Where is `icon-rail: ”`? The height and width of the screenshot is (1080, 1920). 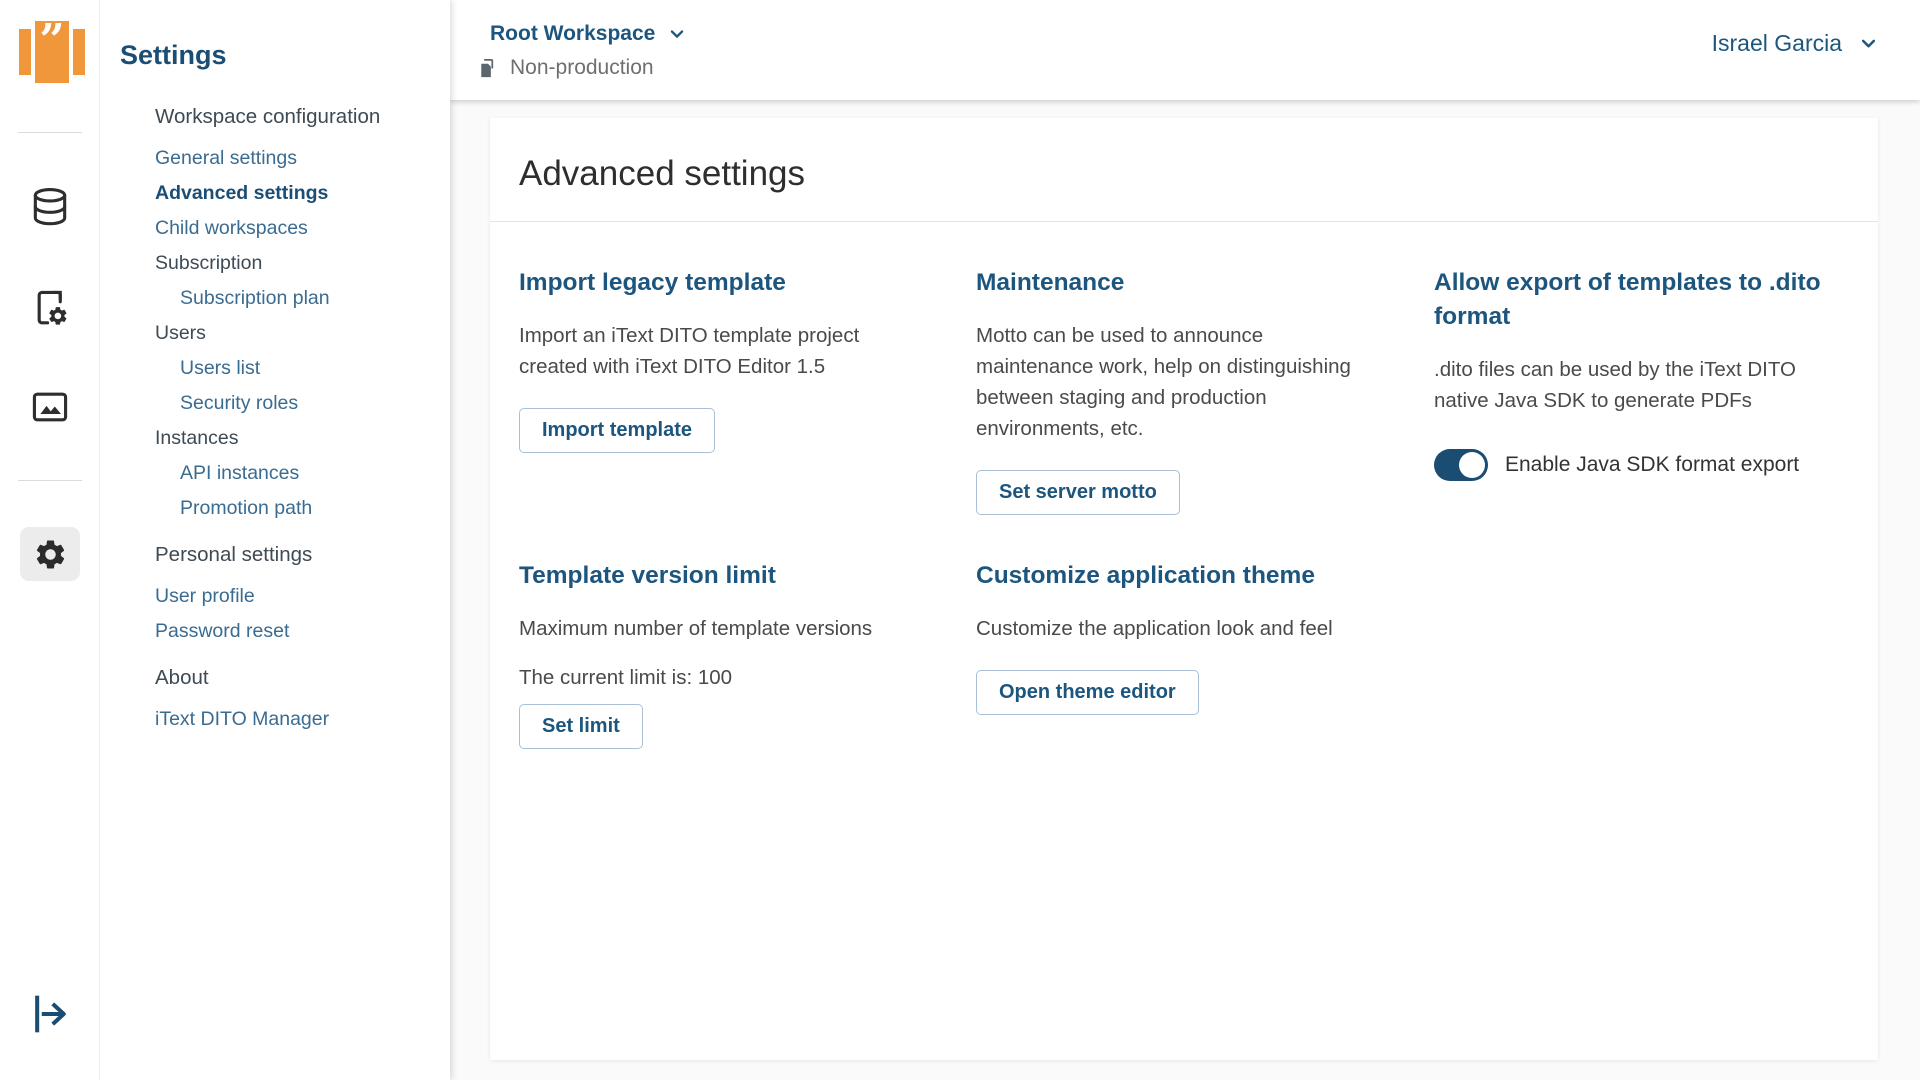 icon-rail: ” is located at coordinates (50, 540).